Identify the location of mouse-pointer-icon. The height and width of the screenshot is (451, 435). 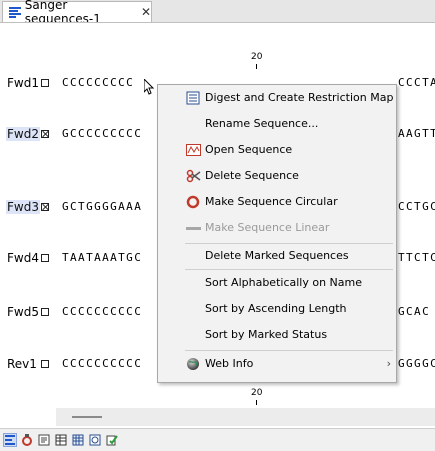
(149, 87).